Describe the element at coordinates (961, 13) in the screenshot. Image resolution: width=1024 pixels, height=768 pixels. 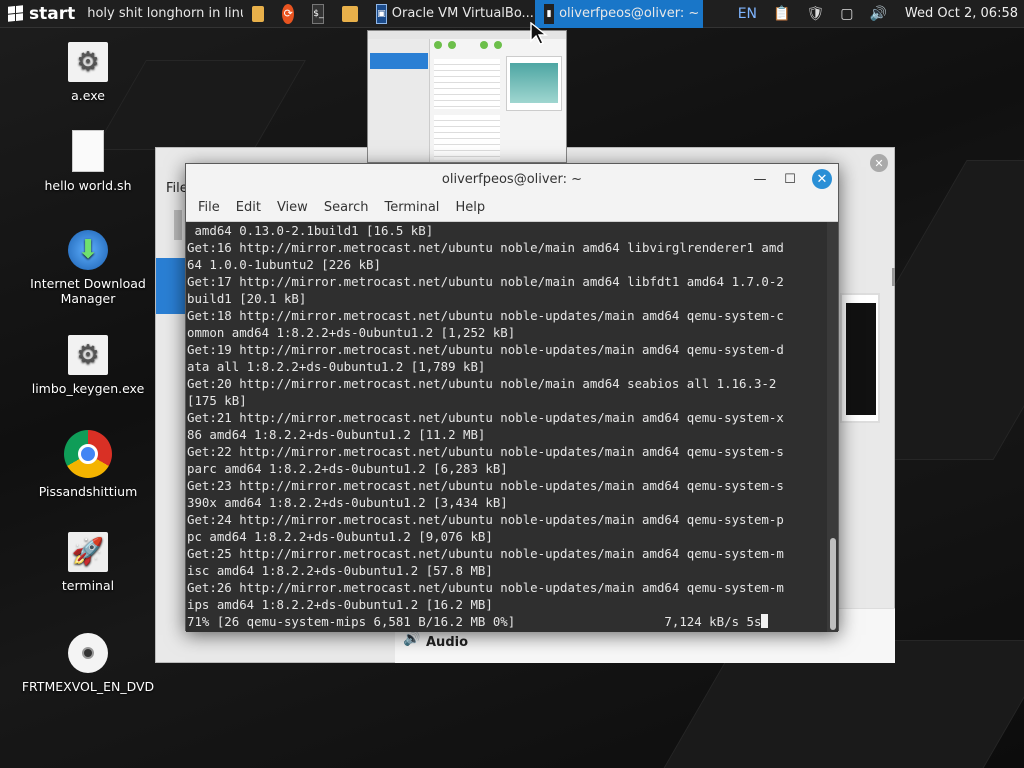
I see `clock: Wed Oct 2, 06:58` at that location.